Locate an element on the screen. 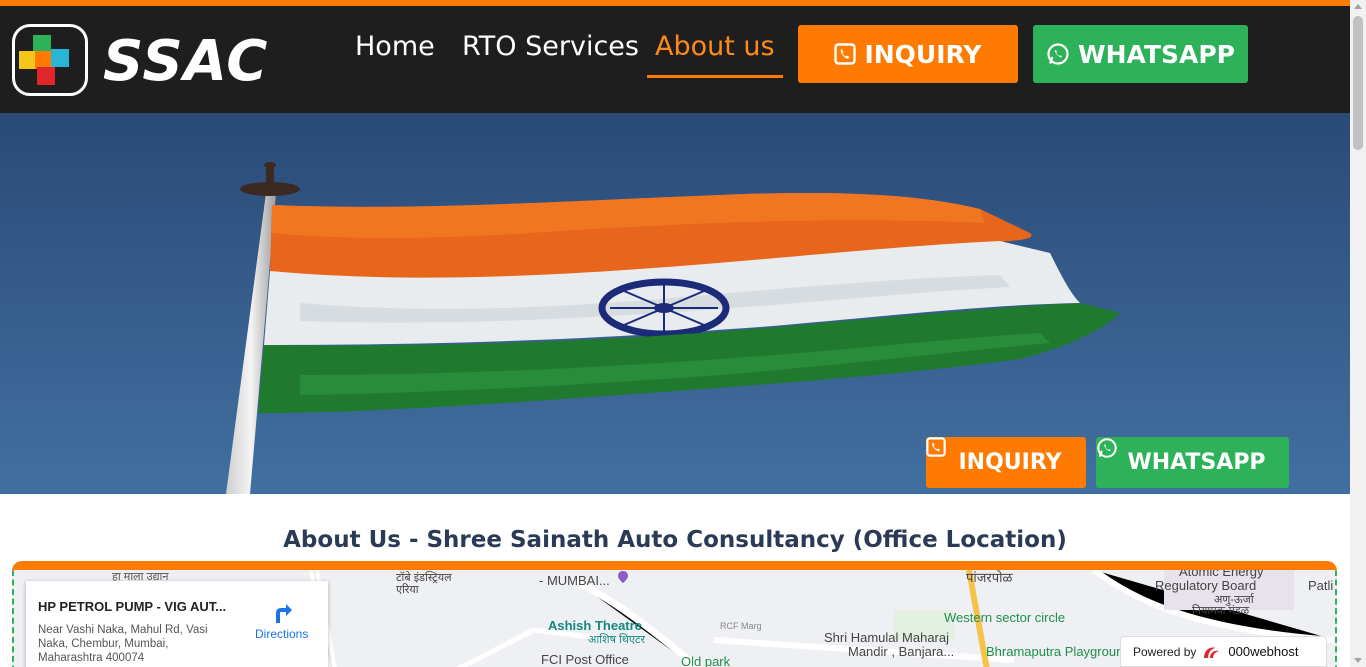 This screenshot has width=1366, height=667. hero-inquiry-button: INQUIRY is located at coordinates (1006, 462).